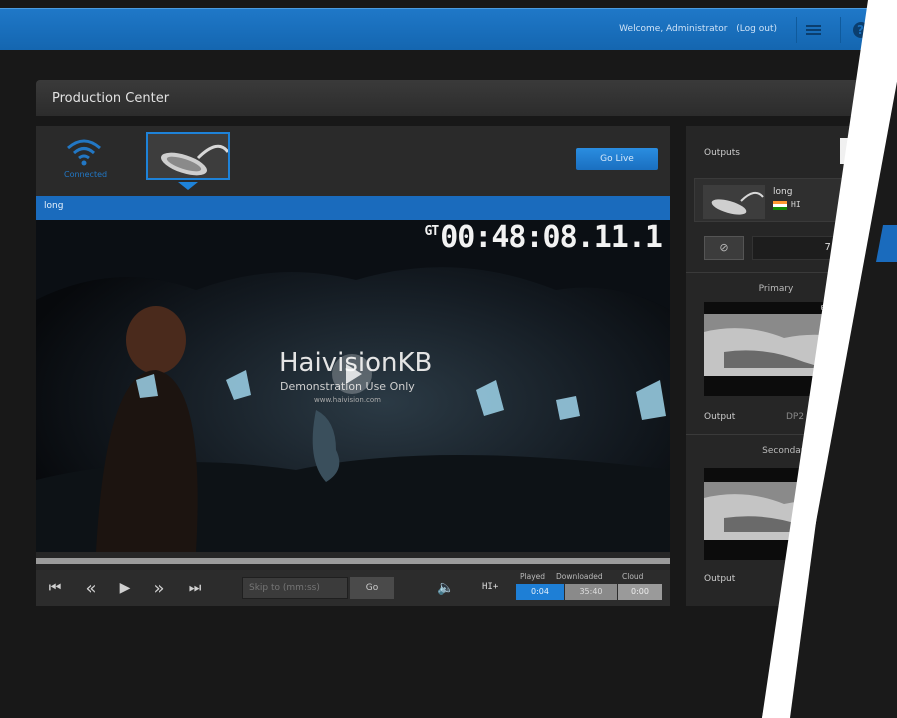  I want to click on source-thumbnail, so click(188, 156).